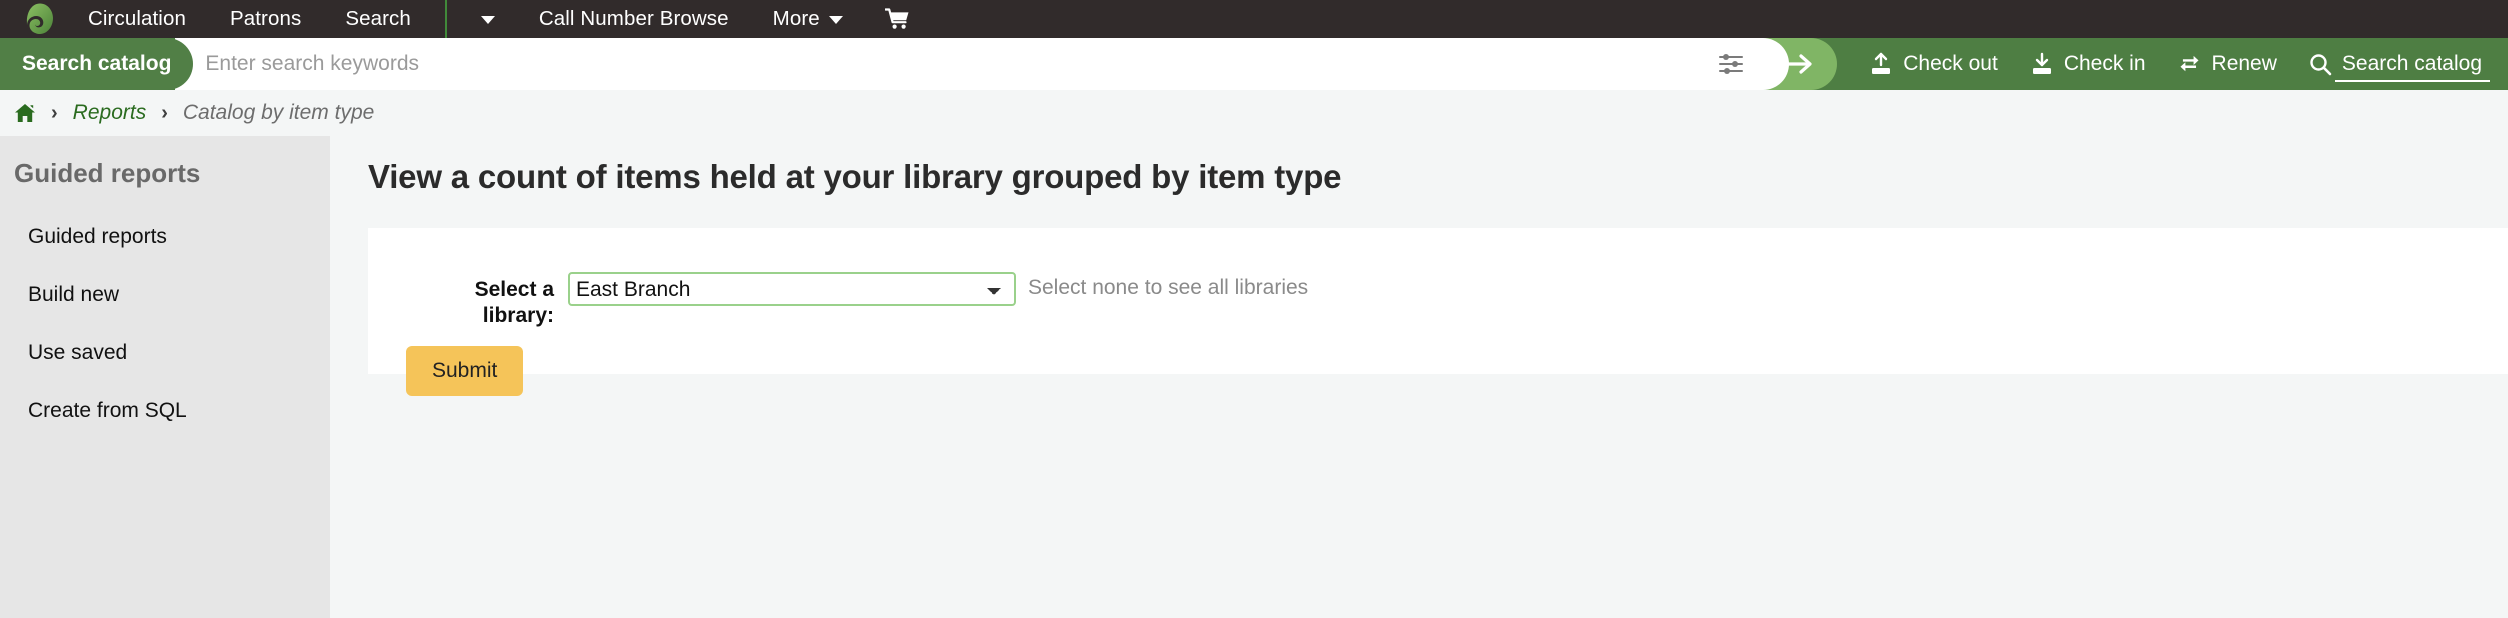  Describe the element at coordinates (1254, 113) in the screenshot. I see `breadcrumb: › Reports › Catalog by item type` at that location.